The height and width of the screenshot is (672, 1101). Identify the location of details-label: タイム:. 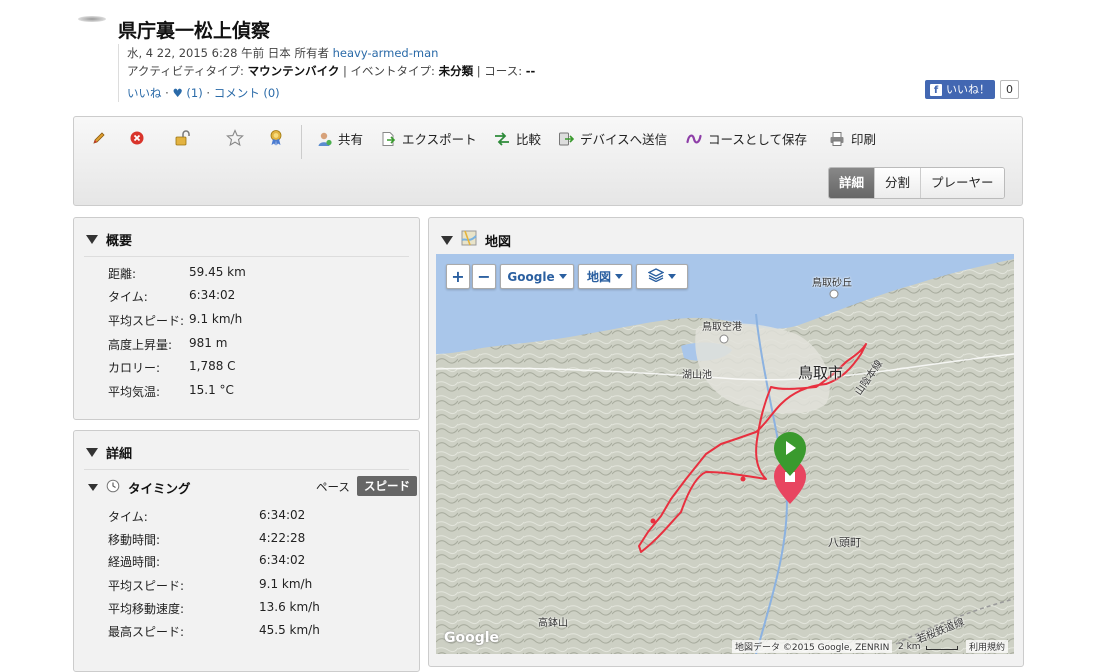
(128, 517).